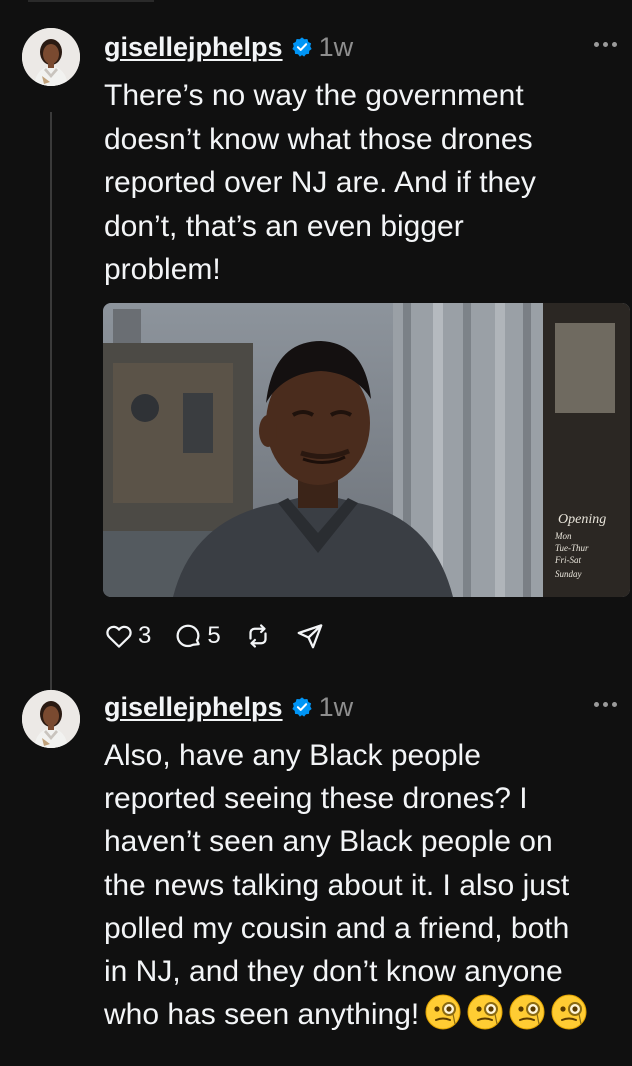 The image size is (632, 1066). Describe the element at coordinates (582, 519) in the screenshot. I see `sign-line: Opening` at that location.